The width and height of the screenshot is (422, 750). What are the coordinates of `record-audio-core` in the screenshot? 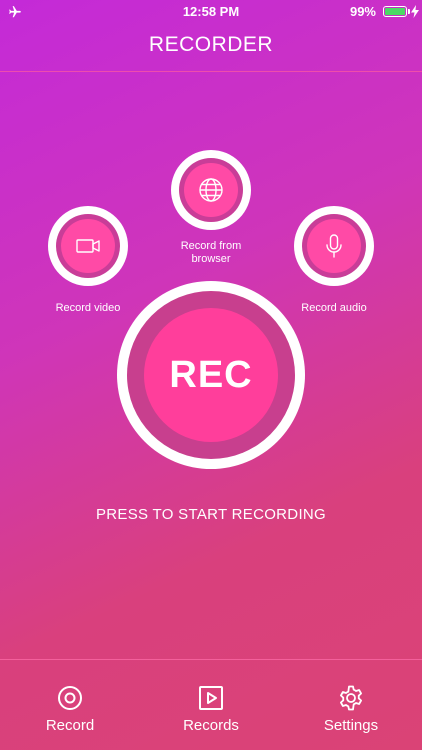 It's located at (334, 246).